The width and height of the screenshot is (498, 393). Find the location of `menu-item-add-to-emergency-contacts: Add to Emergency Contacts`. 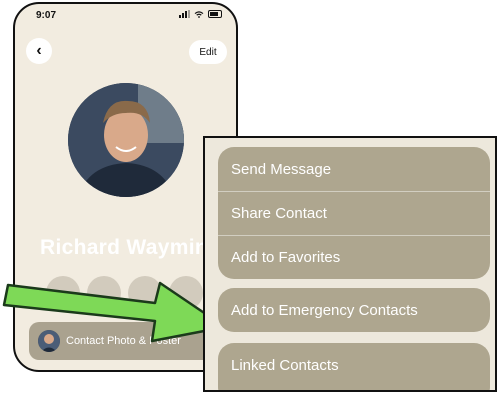

menu-item-add-to-emergency-contacts: Add to Emergency Contacts is located at coordinates (354, 310).